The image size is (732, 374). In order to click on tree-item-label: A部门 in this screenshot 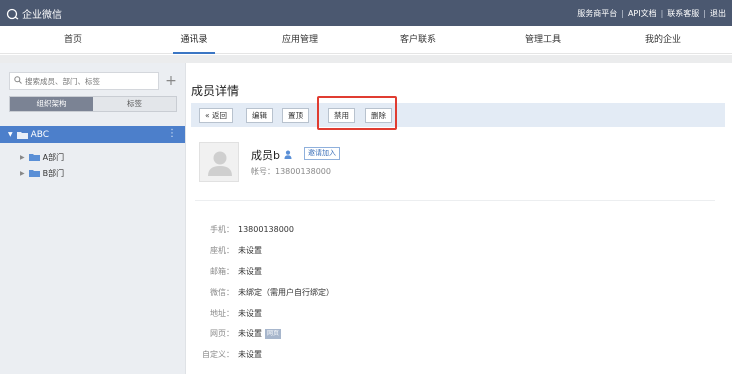, I will do `click(53, 157)`.